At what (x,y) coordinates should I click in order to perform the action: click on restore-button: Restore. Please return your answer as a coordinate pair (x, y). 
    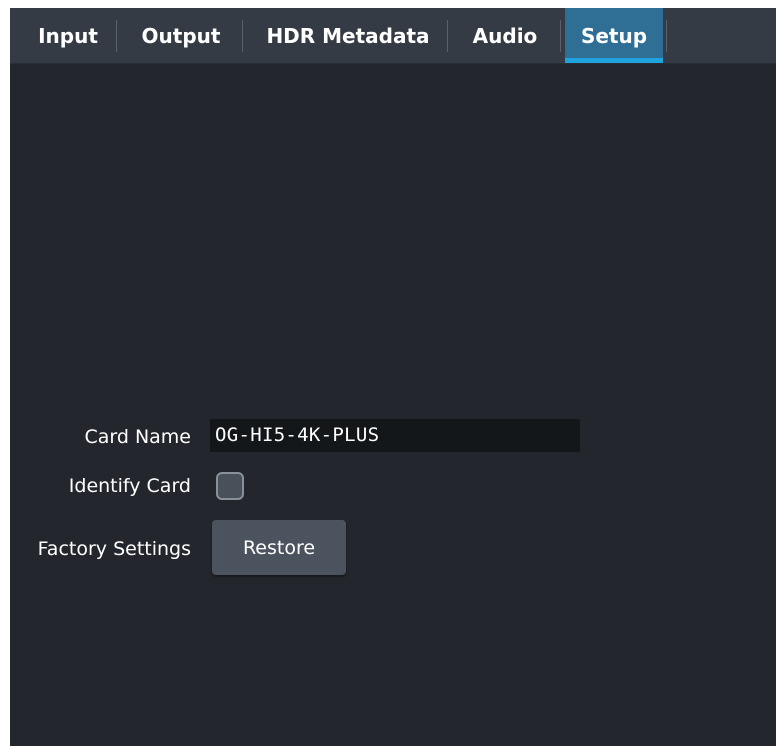
    Looking at the image, I should click on (279, 547).